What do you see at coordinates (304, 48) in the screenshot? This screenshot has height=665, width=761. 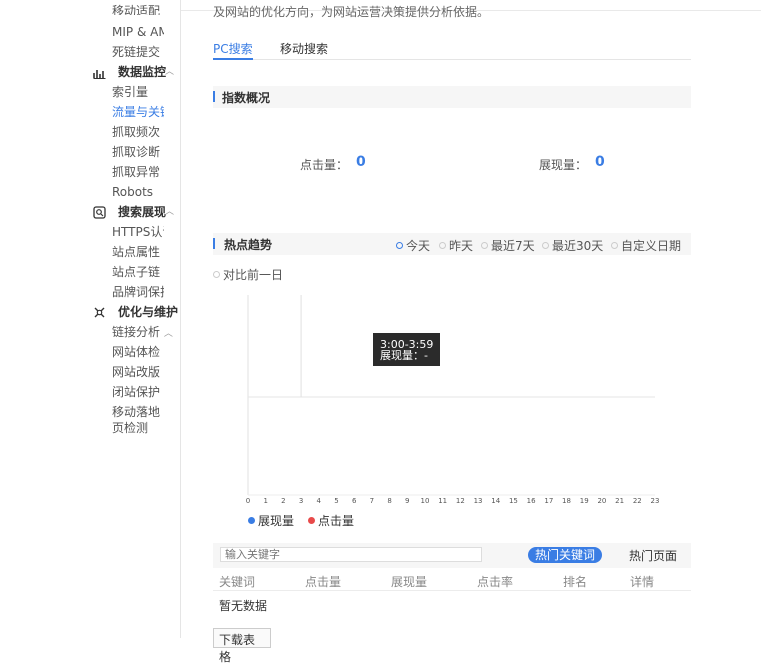 I see `tab-mobile-search: 移动搜索` at bounding box center [304, 48].